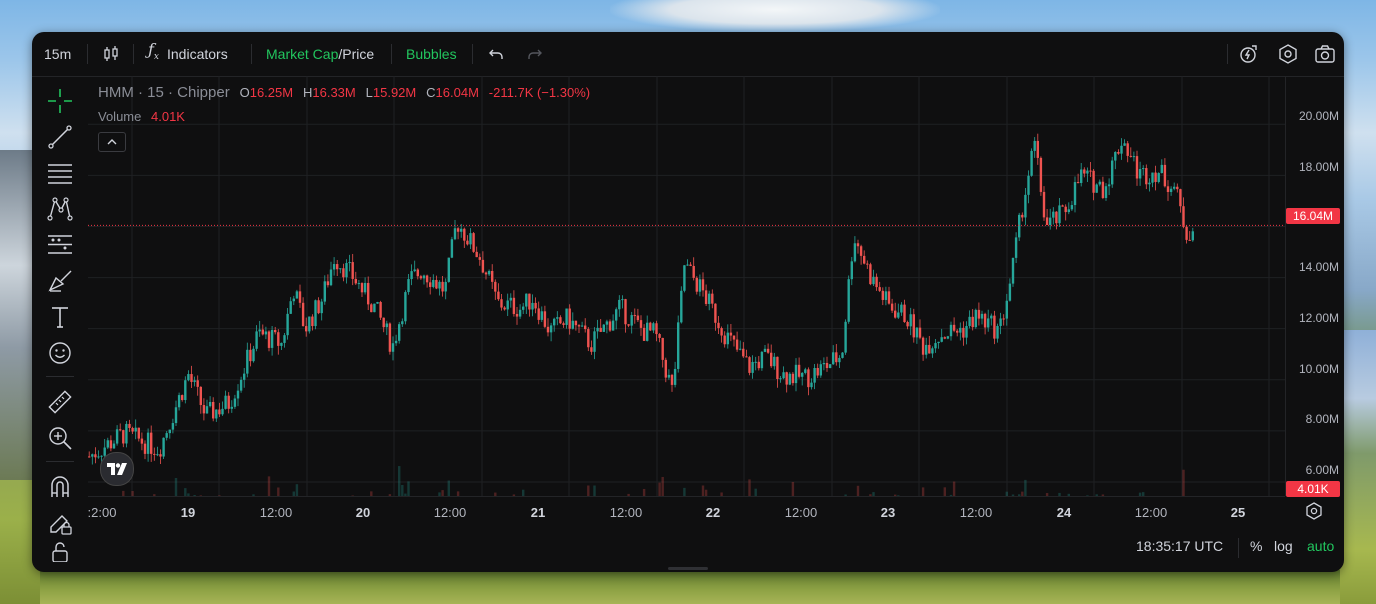 Image resolution: width=1376 pixels, height=604 pixels. I want to click on trendline-icon, so click(60, 137).